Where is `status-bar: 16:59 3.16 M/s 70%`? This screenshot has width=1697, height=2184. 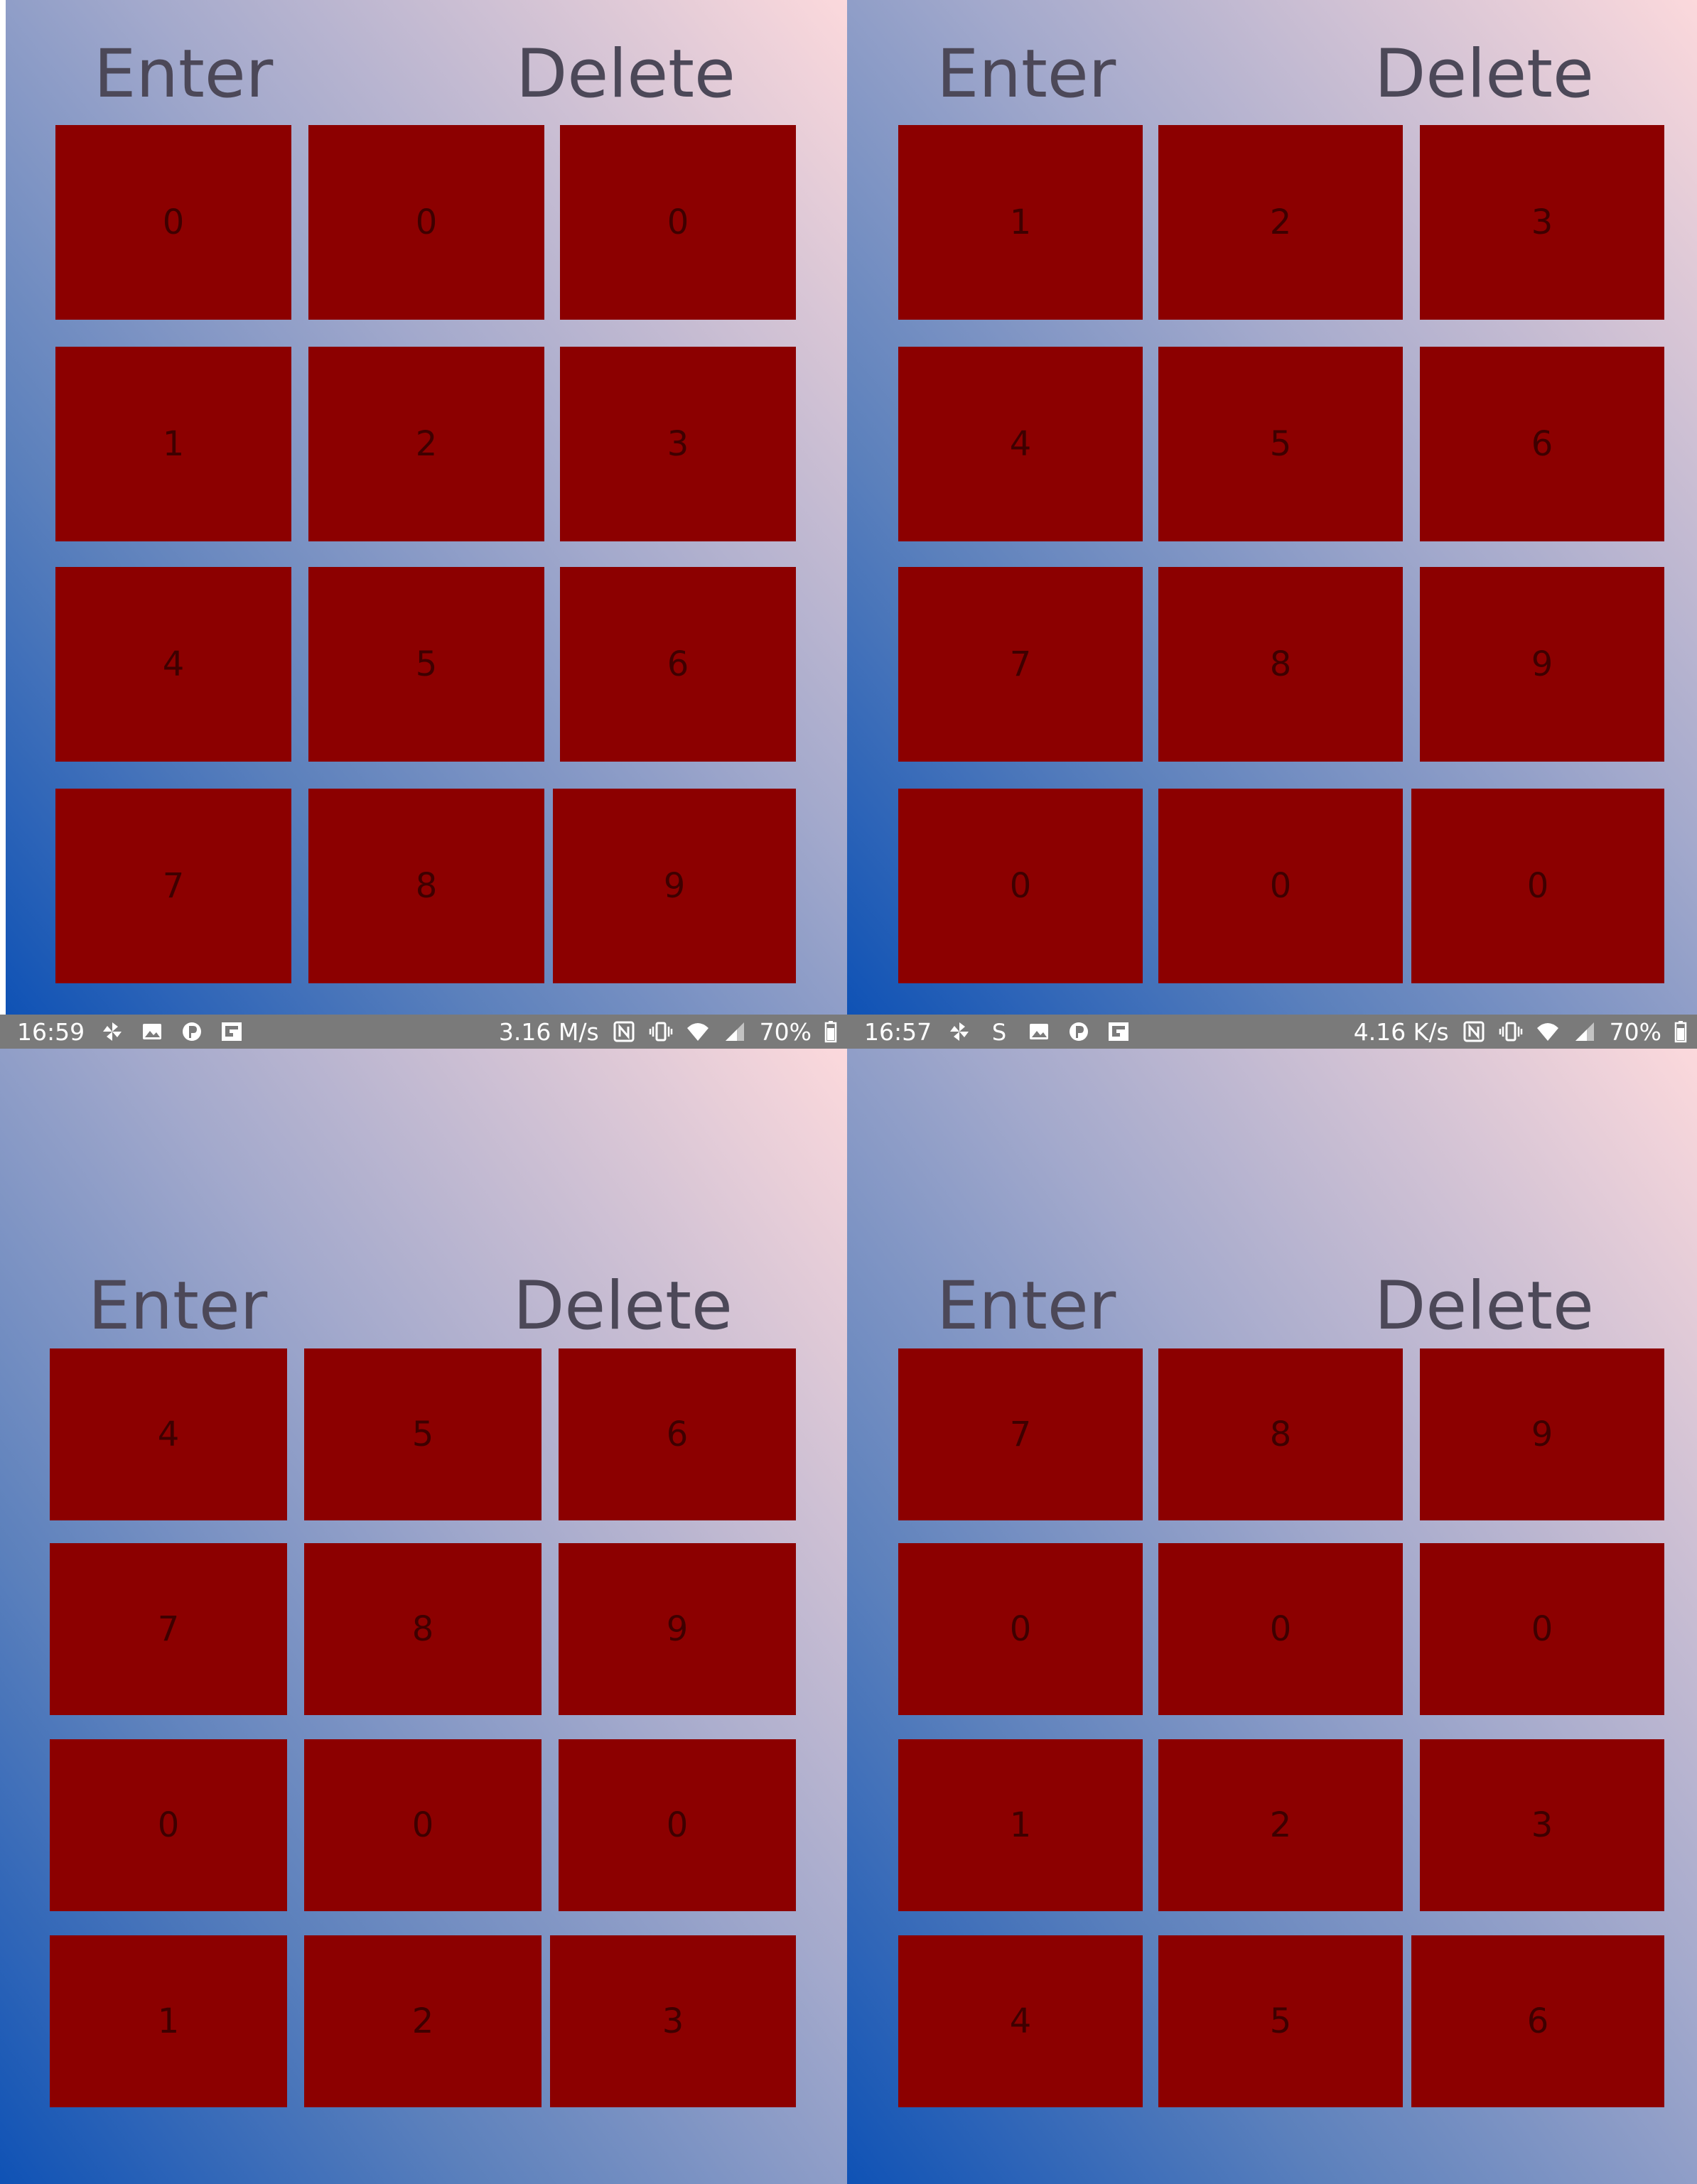 status-bar: 16:59 3.16 M/s 70% is located at coordinates (423, 1032).